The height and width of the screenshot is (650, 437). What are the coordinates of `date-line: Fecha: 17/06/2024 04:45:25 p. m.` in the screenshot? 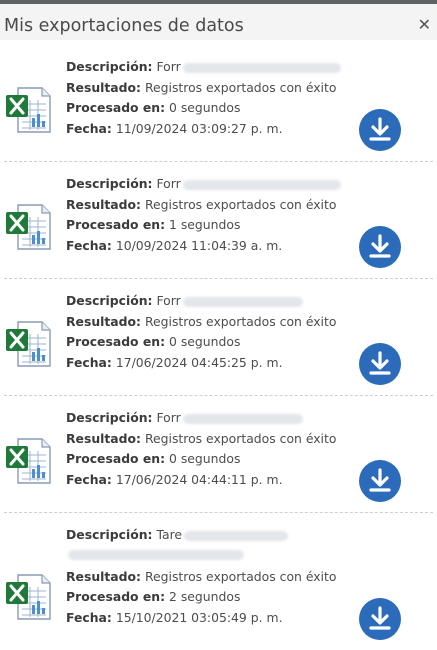 It's located at (174, 363).